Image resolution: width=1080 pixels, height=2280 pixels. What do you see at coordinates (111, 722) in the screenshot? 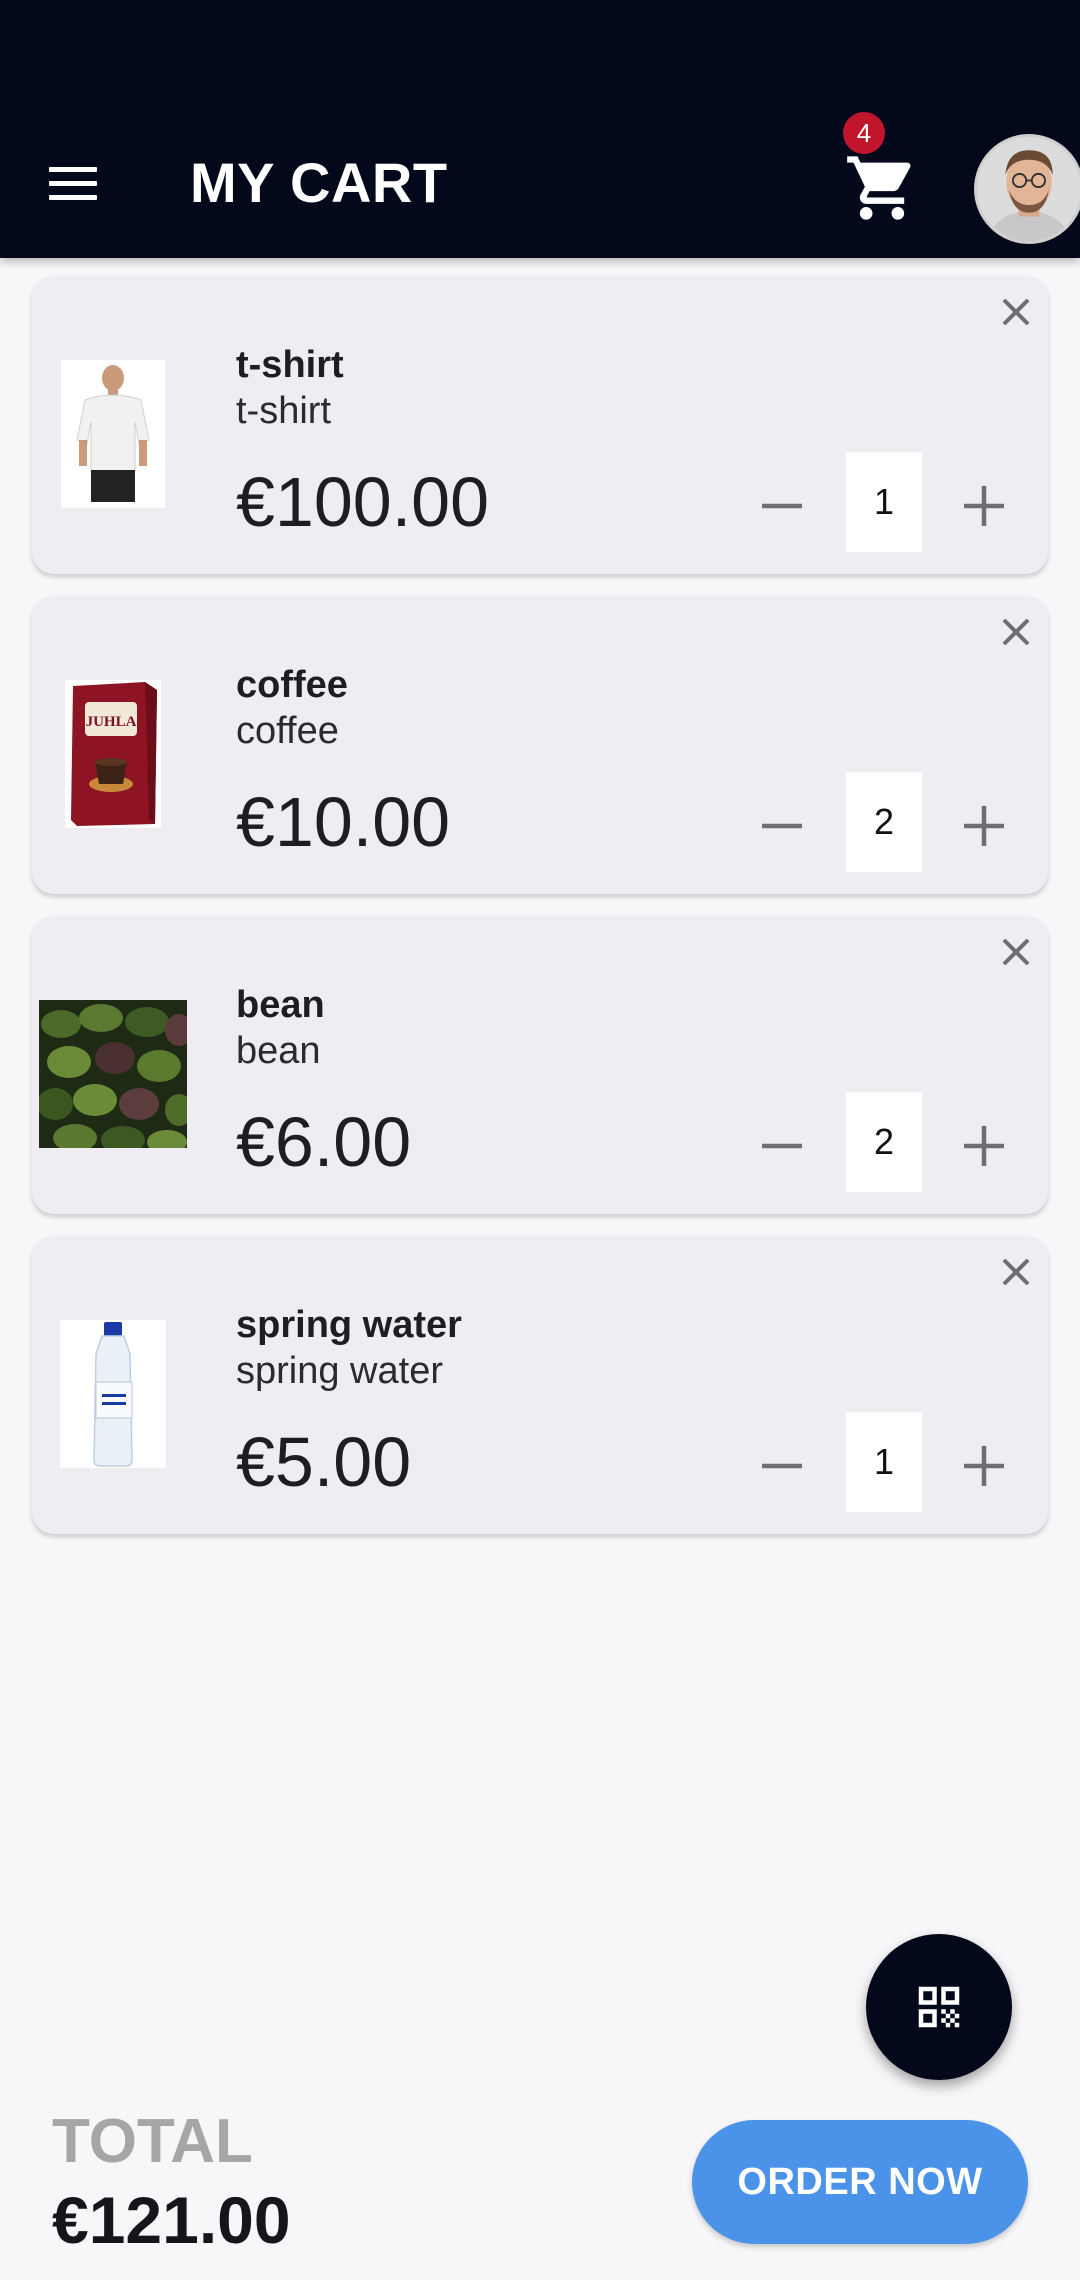
I see `svg-text: JUHLA` at bounding box center [111, 722].